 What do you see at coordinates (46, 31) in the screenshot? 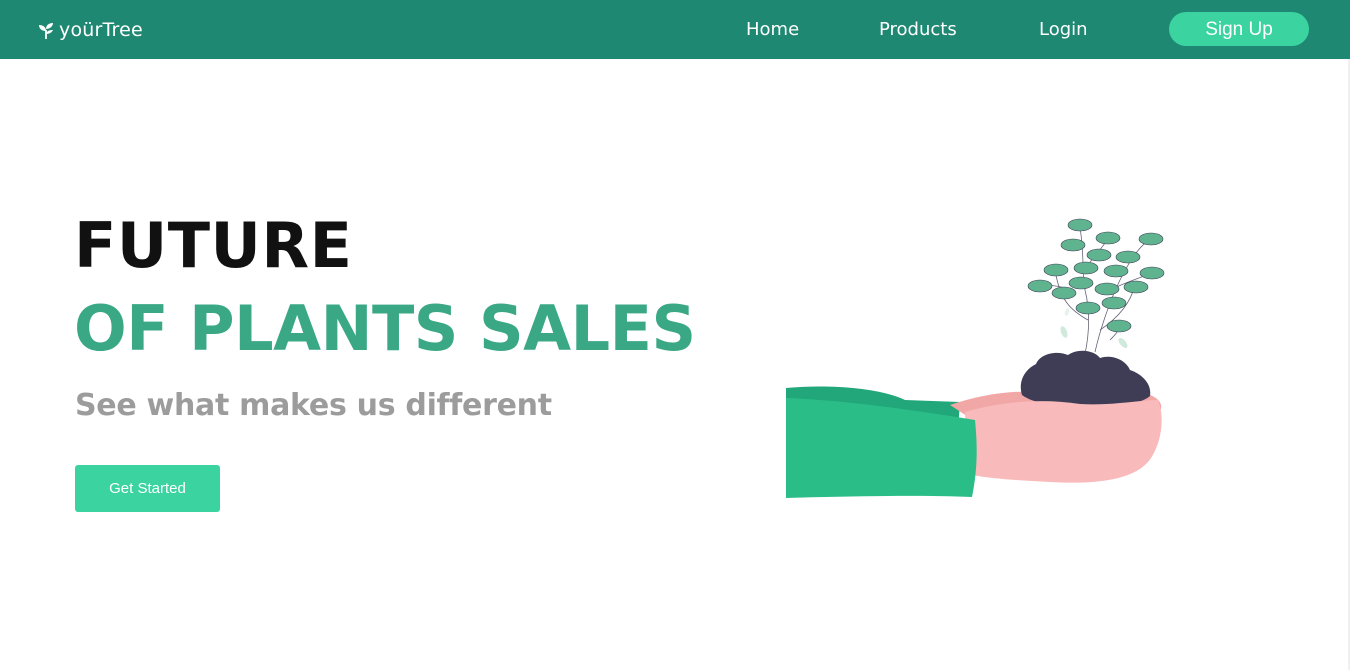
I see `leaf-icon` at bounding box center [46, 31].